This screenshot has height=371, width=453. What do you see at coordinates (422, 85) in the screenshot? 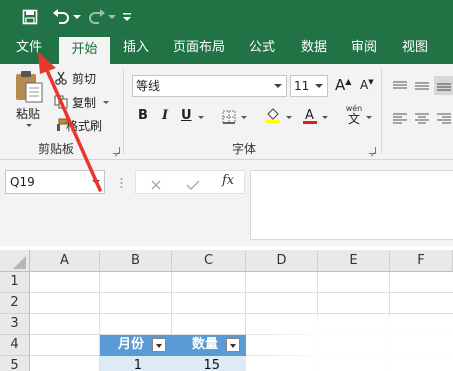
I see `align-middle-icon` at bounding box center [422, 85].